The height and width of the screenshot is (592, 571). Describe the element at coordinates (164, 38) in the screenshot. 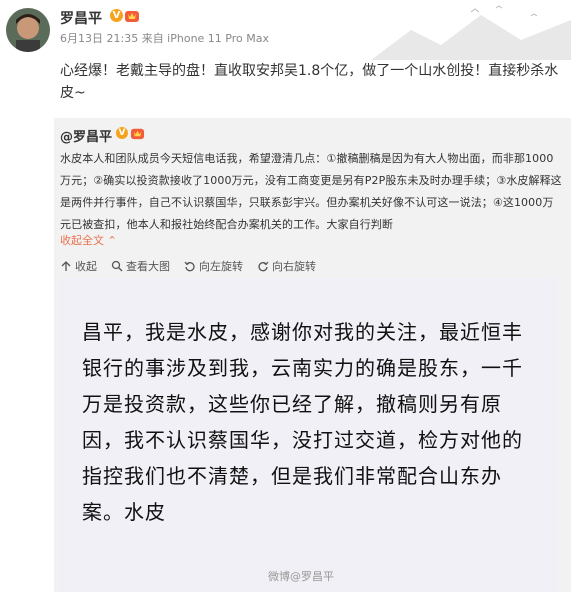

I see `post-meta: 6月13日 21:35 来自 iPhone 11 Pro Max` at that location.